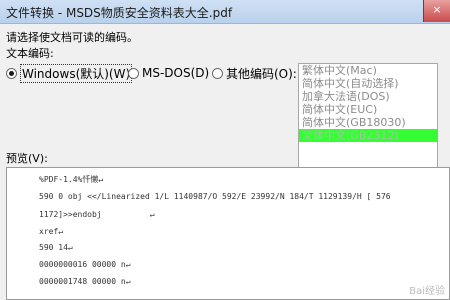  Describe the element at coordinates (261, 73) in the screenshot. I see `radio-other-label: 其他编码(O):` at that location.